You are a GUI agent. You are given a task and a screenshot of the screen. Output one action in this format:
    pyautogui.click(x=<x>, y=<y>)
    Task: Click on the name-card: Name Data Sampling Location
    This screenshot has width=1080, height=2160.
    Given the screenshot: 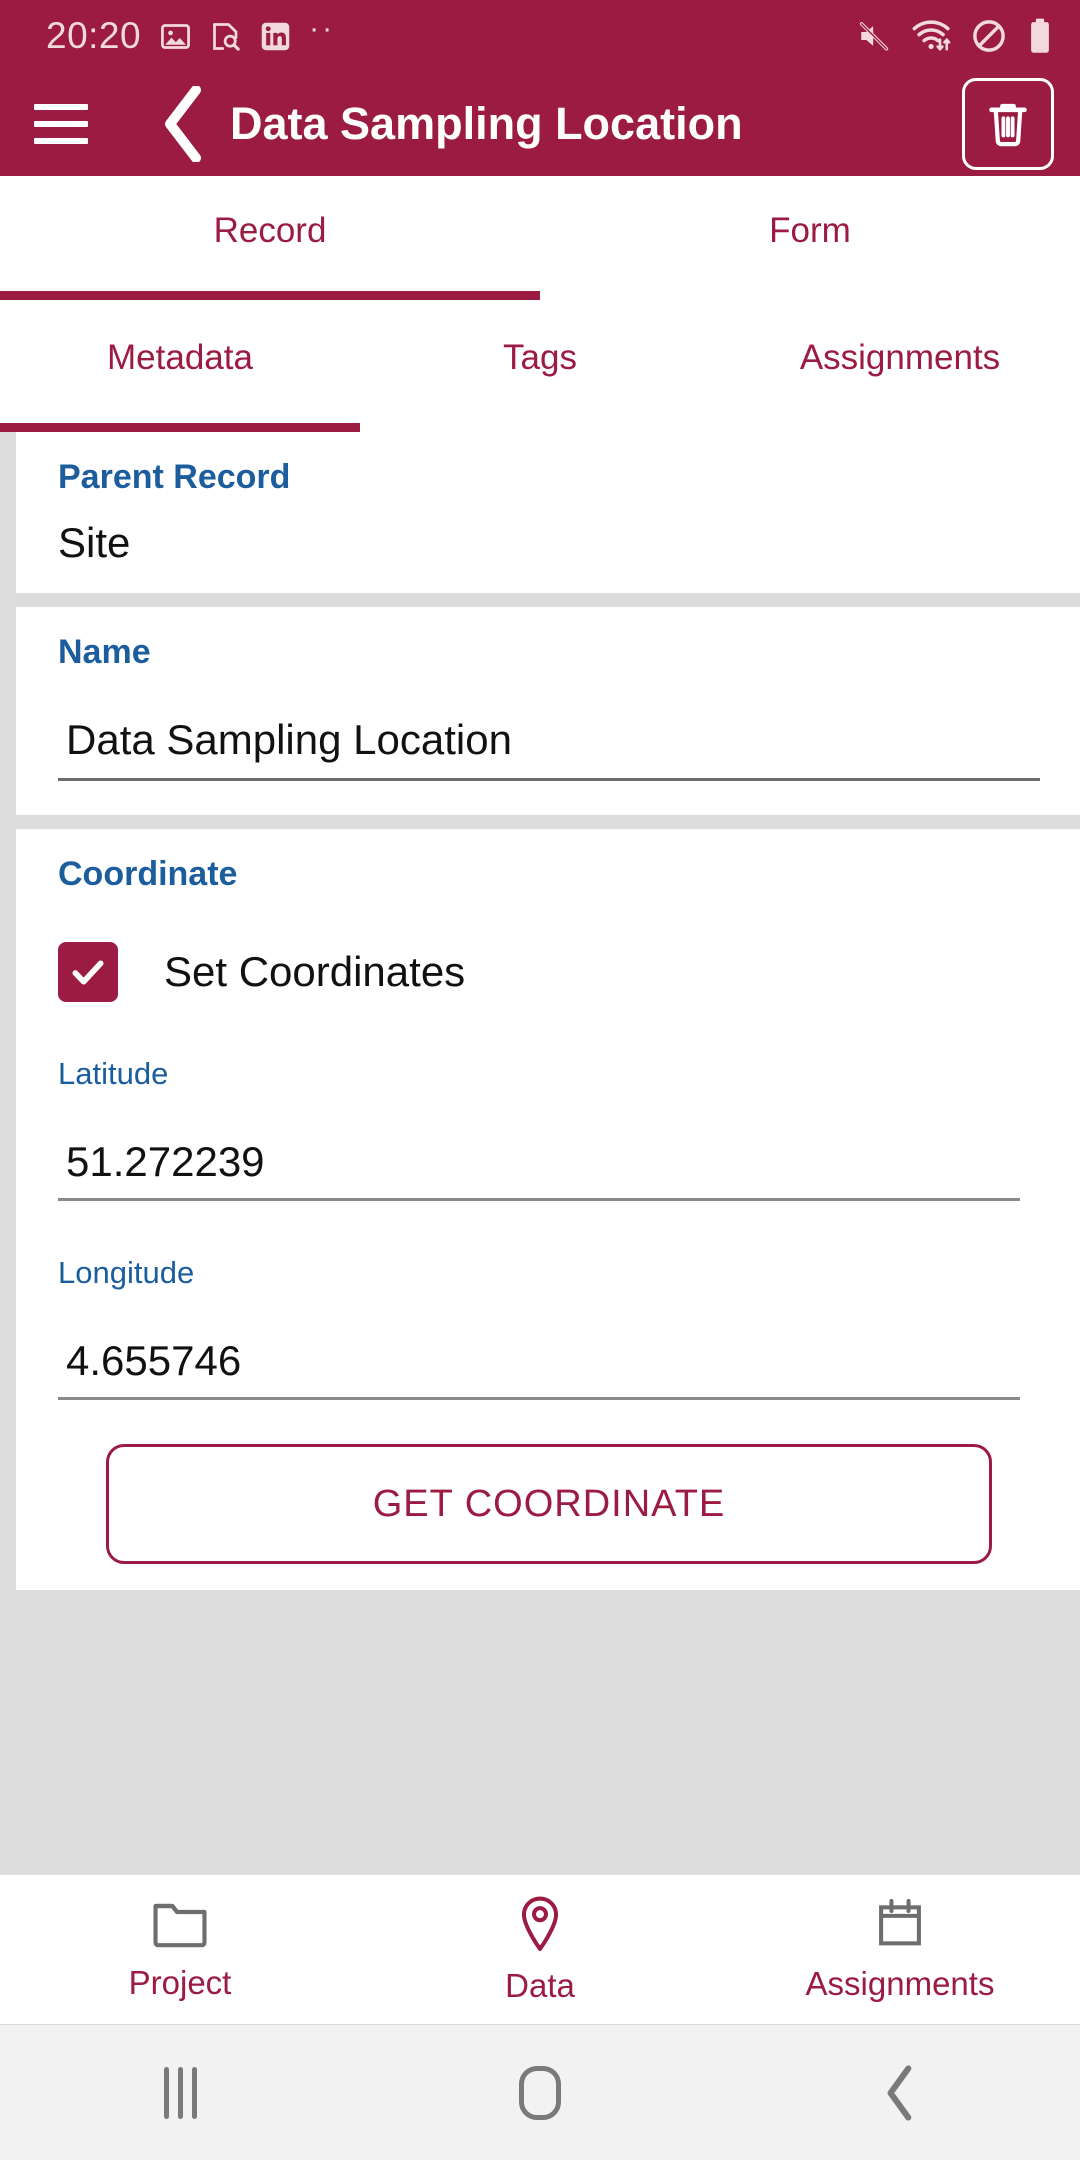 What is the action you would take?
    pyautogui.click(x=548, y=711)
    